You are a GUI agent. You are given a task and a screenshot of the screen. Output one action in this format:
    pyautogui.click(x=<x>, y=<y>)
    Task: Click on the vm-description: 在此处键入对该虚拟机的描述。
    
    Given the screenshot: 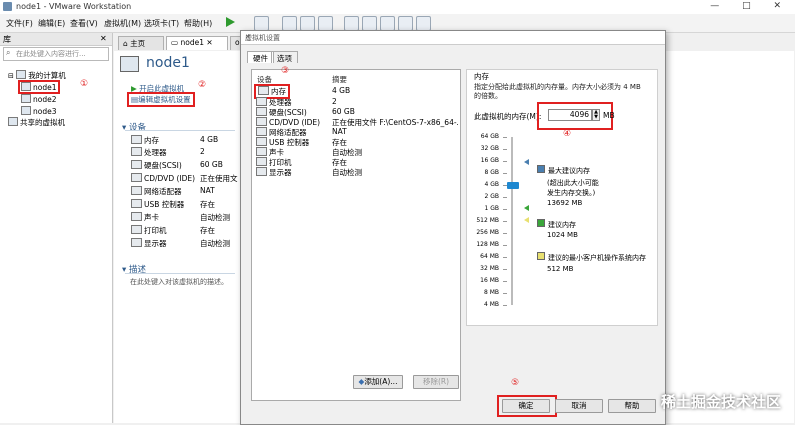 What is the action you would take?
    pyautogui.click(x=179, y=282)
    